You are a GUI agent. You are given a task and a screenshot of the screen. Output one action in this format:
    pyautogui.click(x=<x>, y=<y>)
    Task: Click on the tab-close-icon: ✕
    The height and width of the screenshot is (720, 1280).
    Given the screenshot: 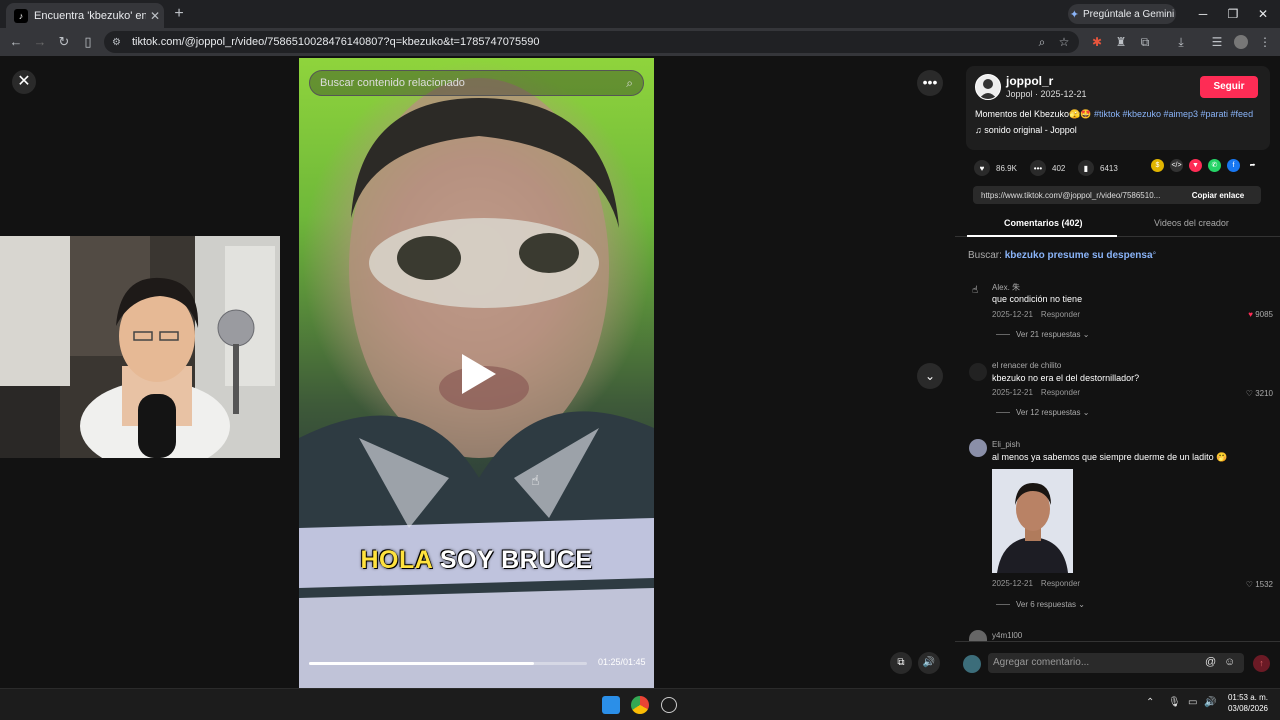 What is the action you would take?
    pyautogui.click(x=155, y=16)
    